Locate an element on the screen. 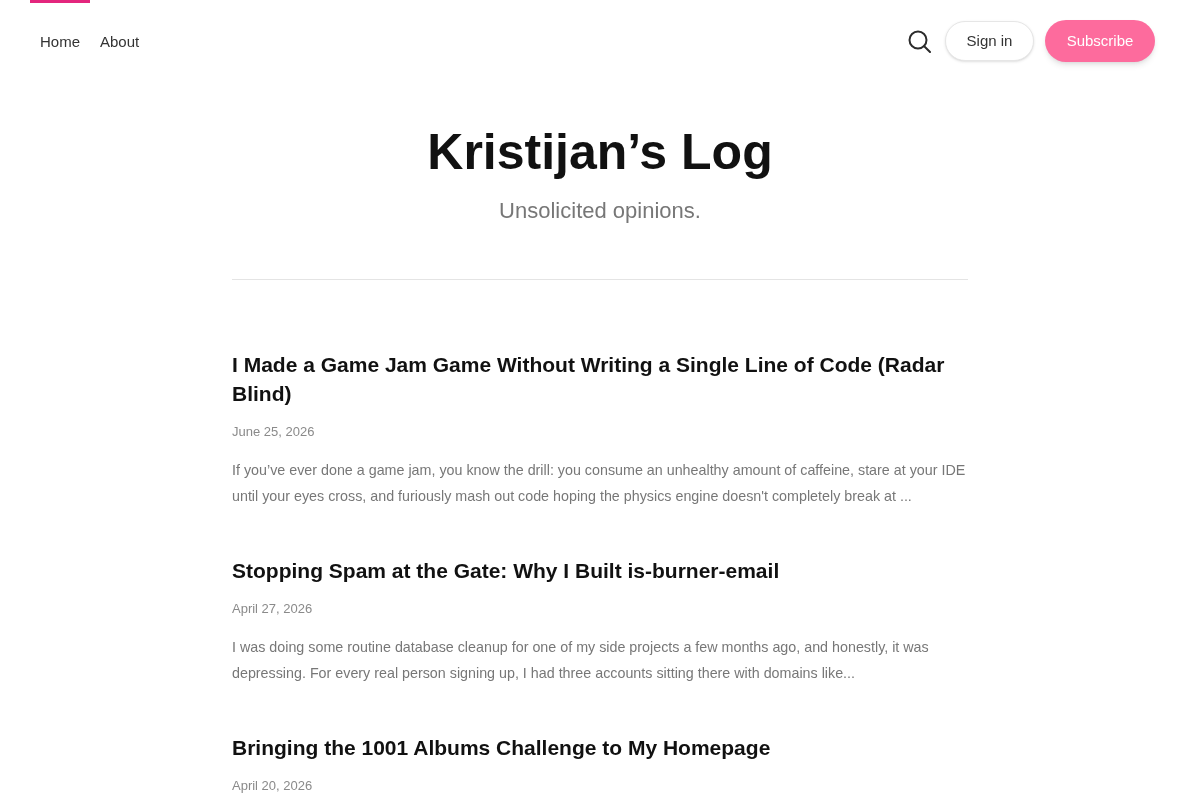 The height and width of the screenshot is (800, 1200). post-title-link: Stopping Spam at the Gate: Why I Built is-burner-email is located at coordinates (600, 570).